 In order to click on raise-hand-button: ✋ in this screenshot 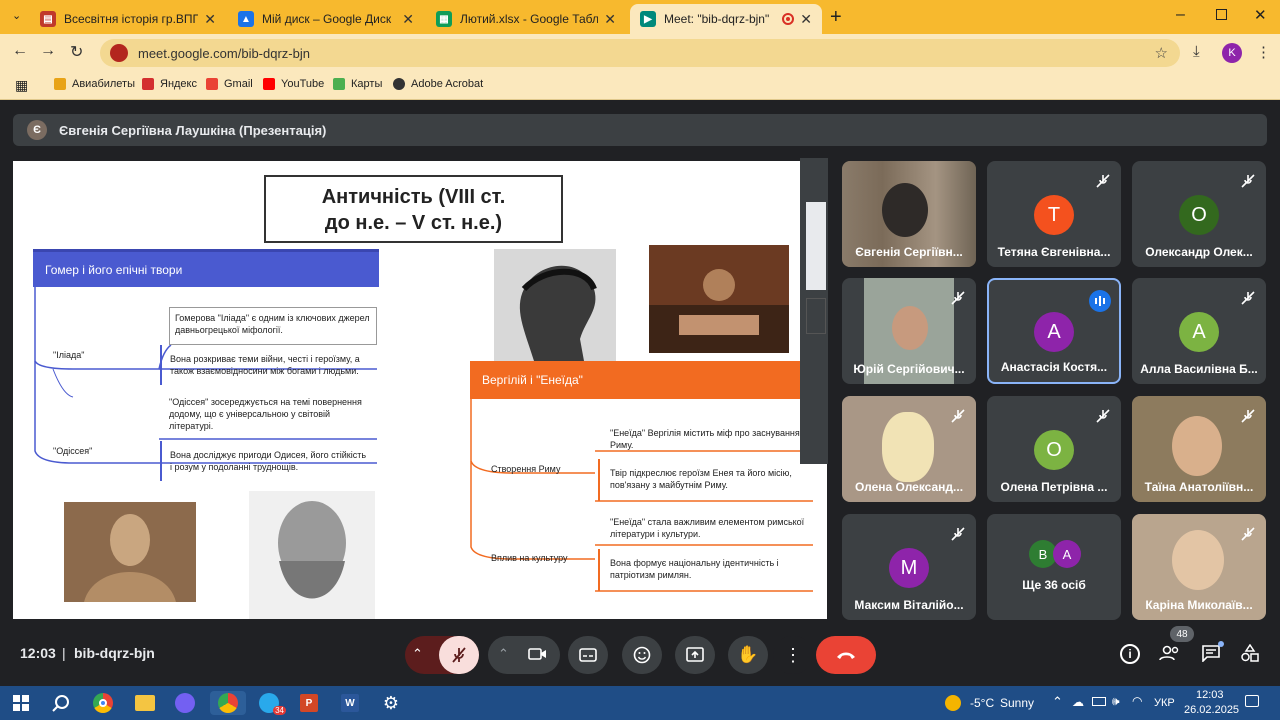, I will do `click(748, 655)`.